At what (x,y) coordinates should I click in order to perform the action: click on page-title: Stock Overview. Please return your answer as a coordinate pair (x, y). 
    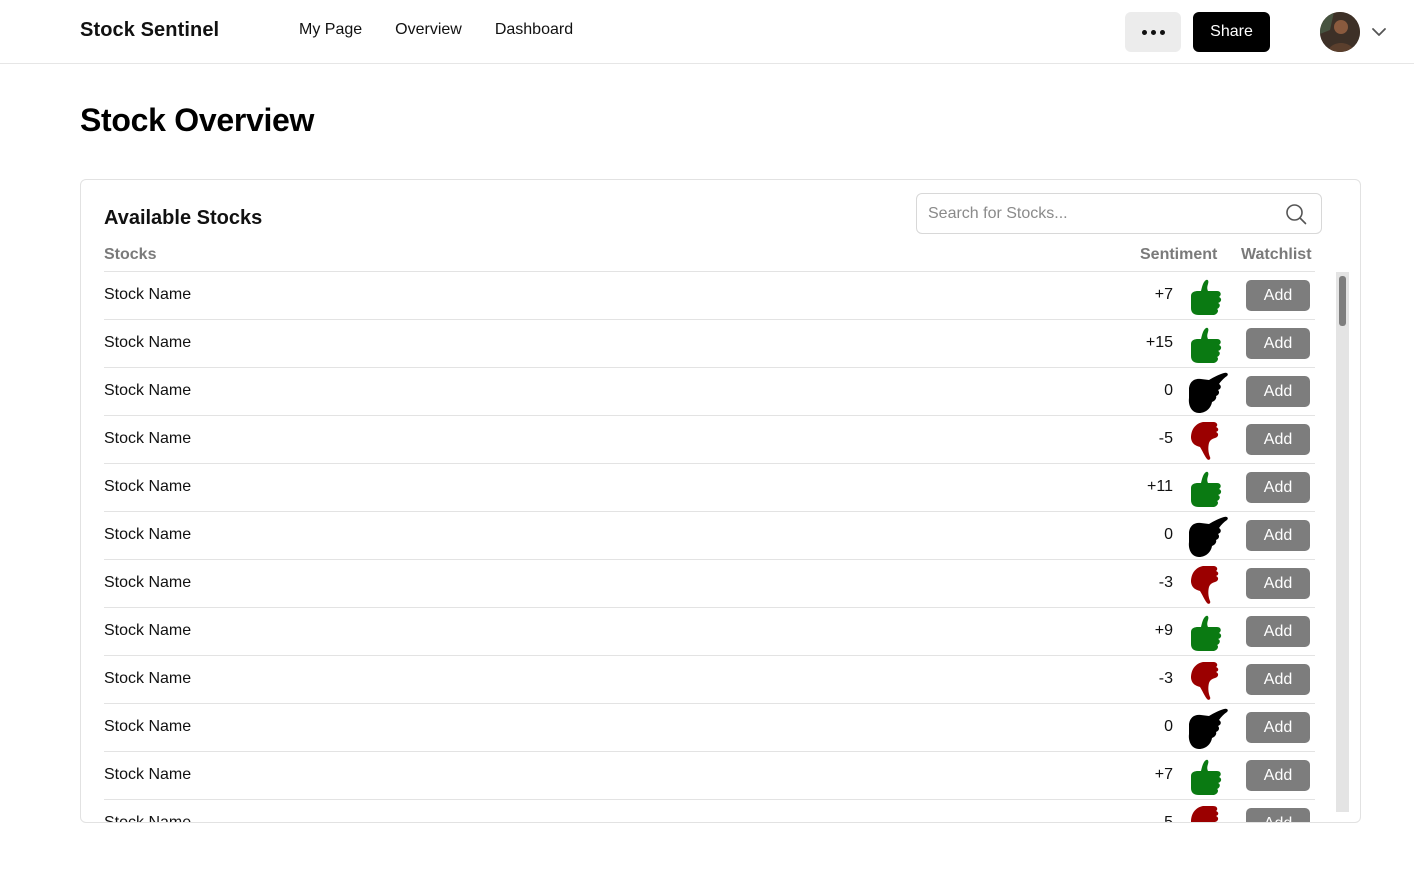
    Looking at the image, I should click on (197, 120).